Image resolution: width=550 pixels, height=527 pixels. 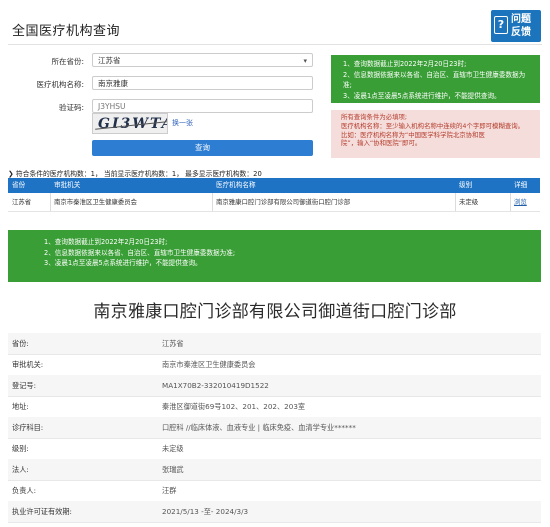 I want to click on detail-key: 负责人:, so click(x=24, y=490).